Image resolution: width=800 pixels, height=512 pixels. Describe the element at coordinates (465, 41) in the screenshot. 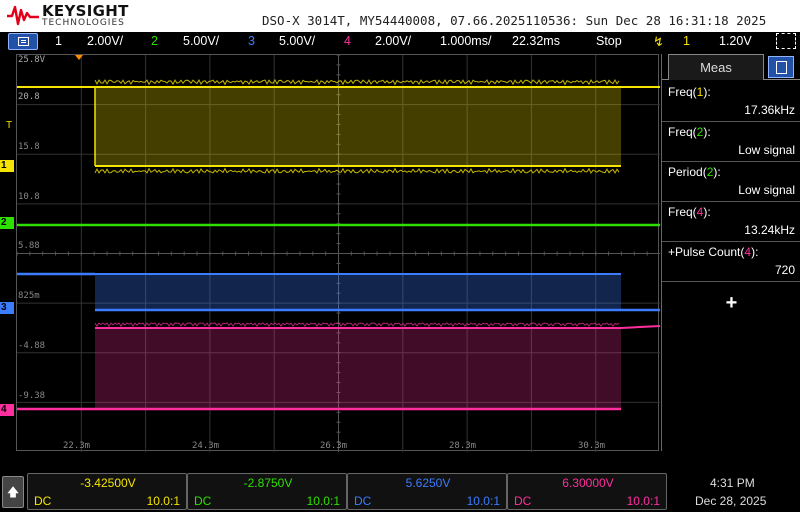

I see `timebase-scale: 1.000ms/` at that location.